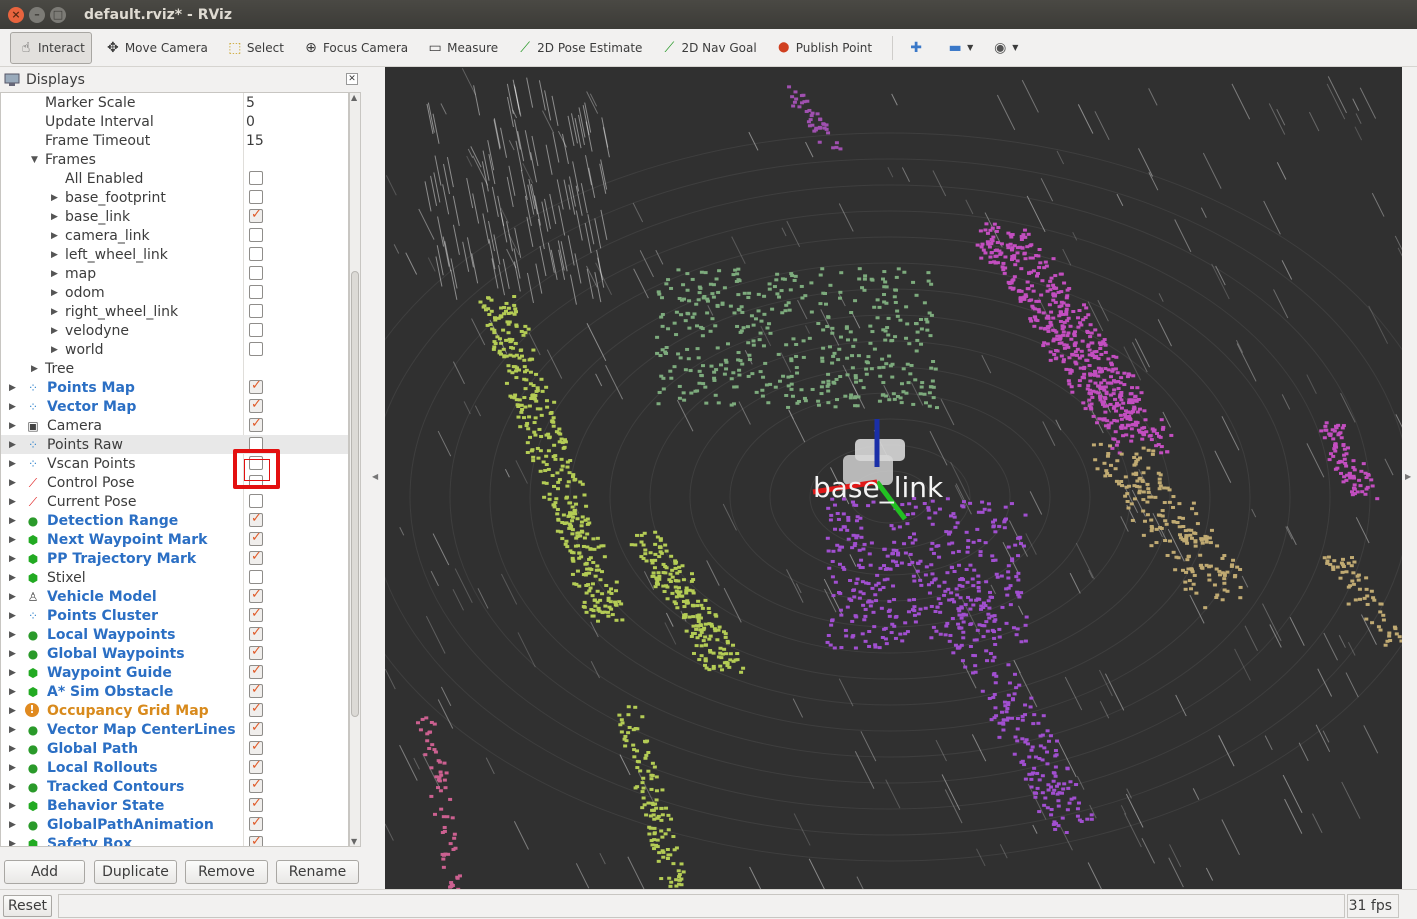 This screenshot has height=919, width=1417. I want to click on scroll-up-icon: ▲, so click(354, 97).